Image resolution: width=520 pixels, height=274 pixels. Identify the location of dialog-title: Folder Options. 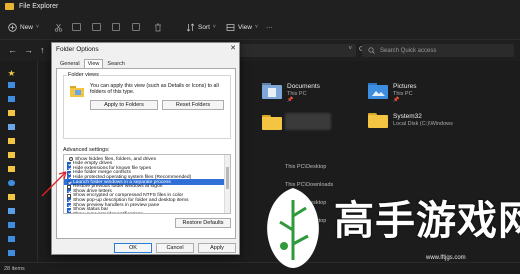
(77, 49).